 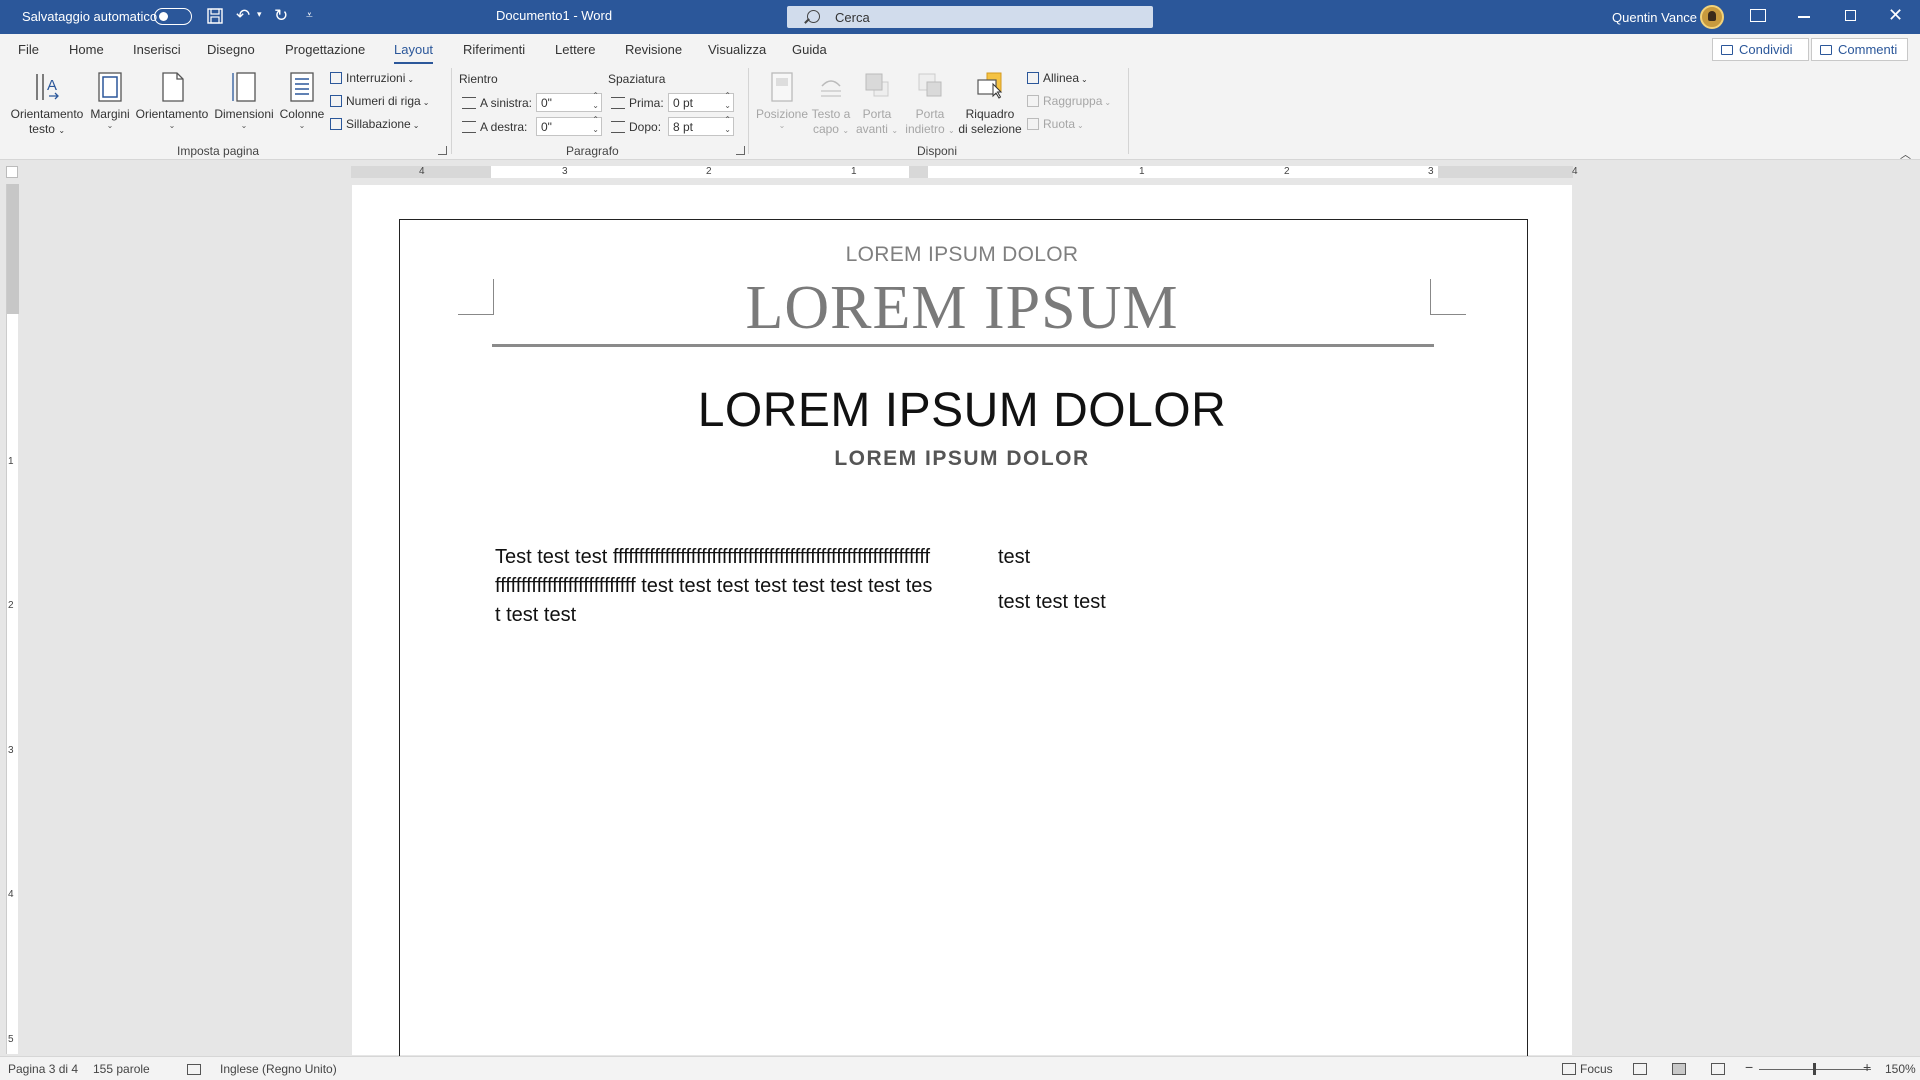 I want to click on group-button: Raggruppa ⌄, so click(x=1069, y=101).